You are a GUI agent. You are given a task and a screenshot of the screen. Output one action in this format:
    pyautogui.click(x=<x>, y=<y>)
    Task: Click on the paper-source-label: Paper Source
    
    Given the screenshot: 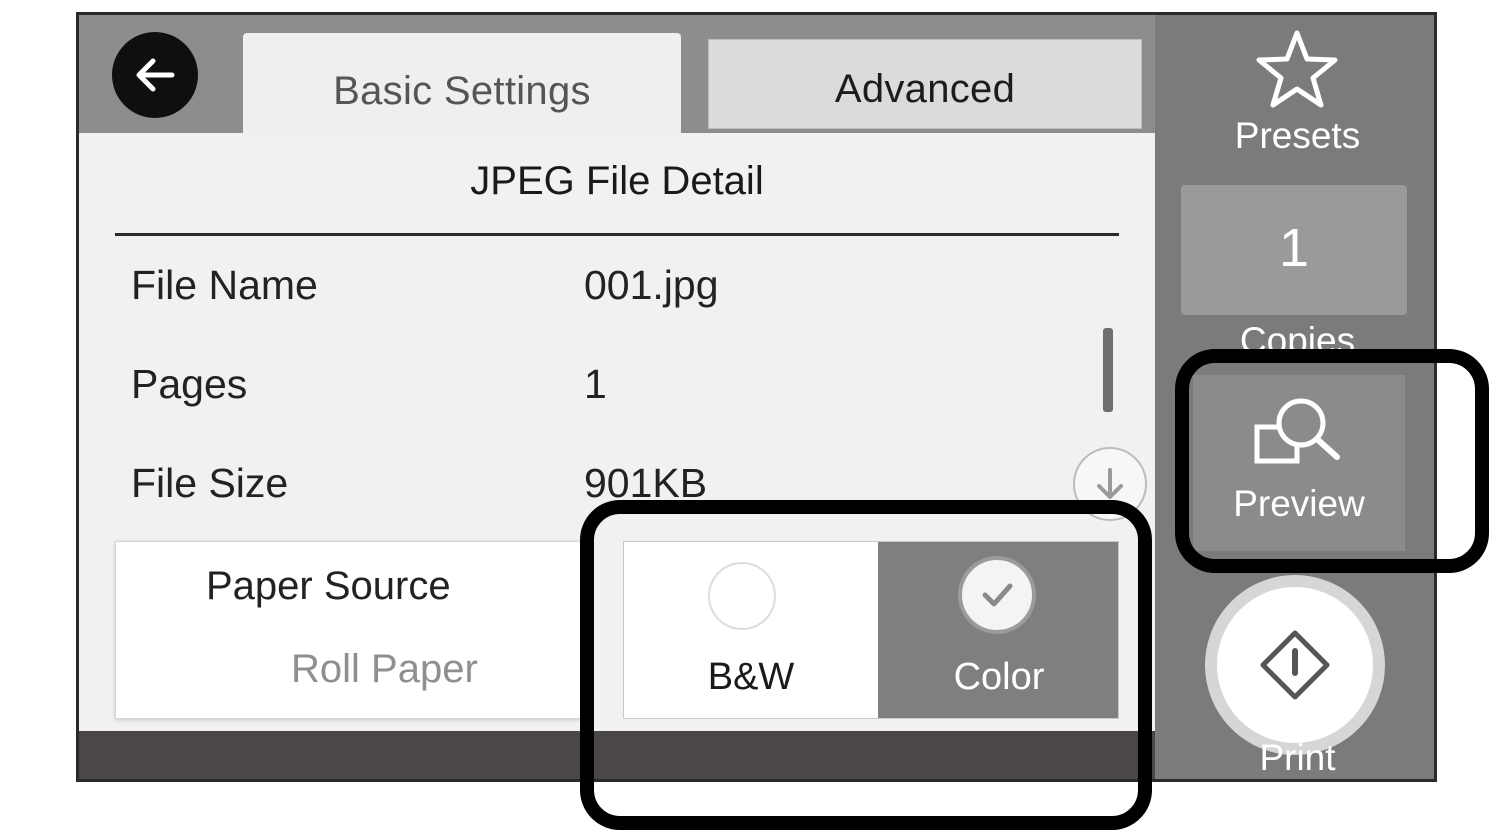 What is the action you would take?
    pyautogui.click(x=328, y=586)
    